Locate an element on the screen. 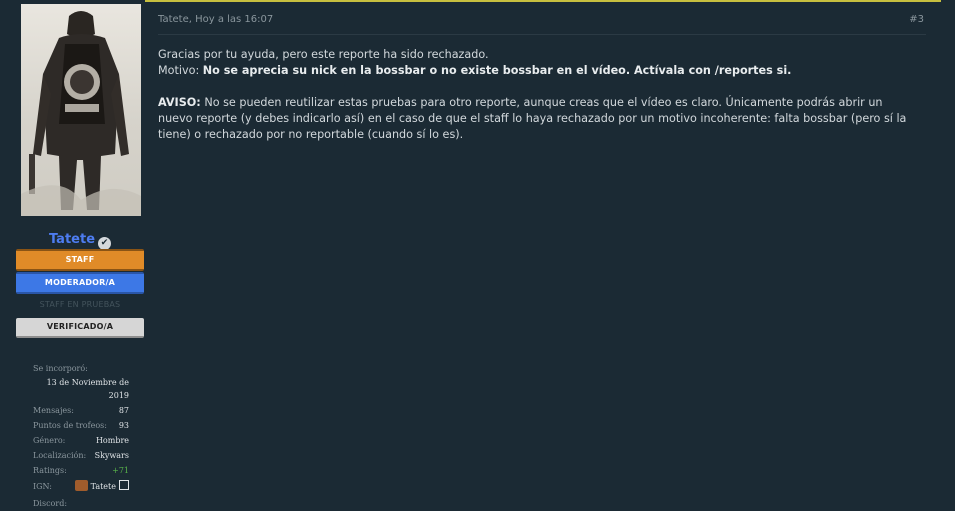  stat-row-ratings: Ratings: +71 is located at coordinates (81, 470).